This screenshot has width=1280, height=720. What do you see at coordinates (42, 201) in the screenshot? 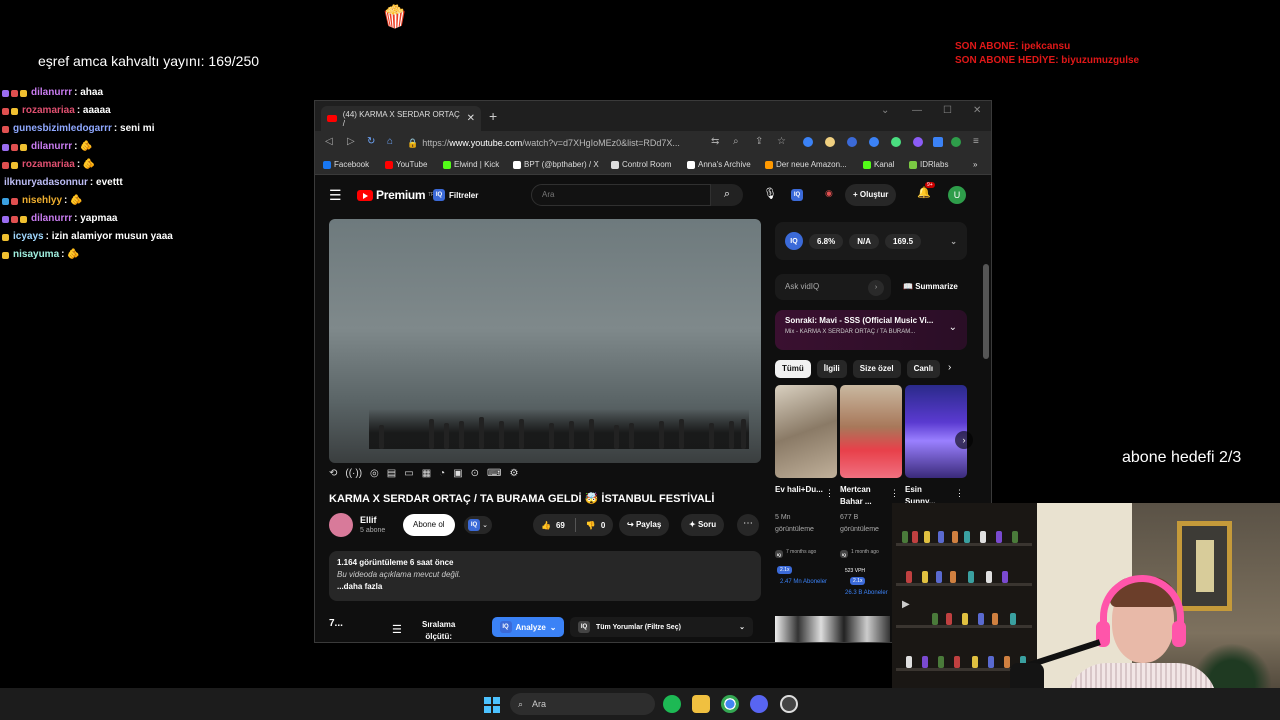
I see `chat-username: nisehlyy` at bounding box center [42, 201].